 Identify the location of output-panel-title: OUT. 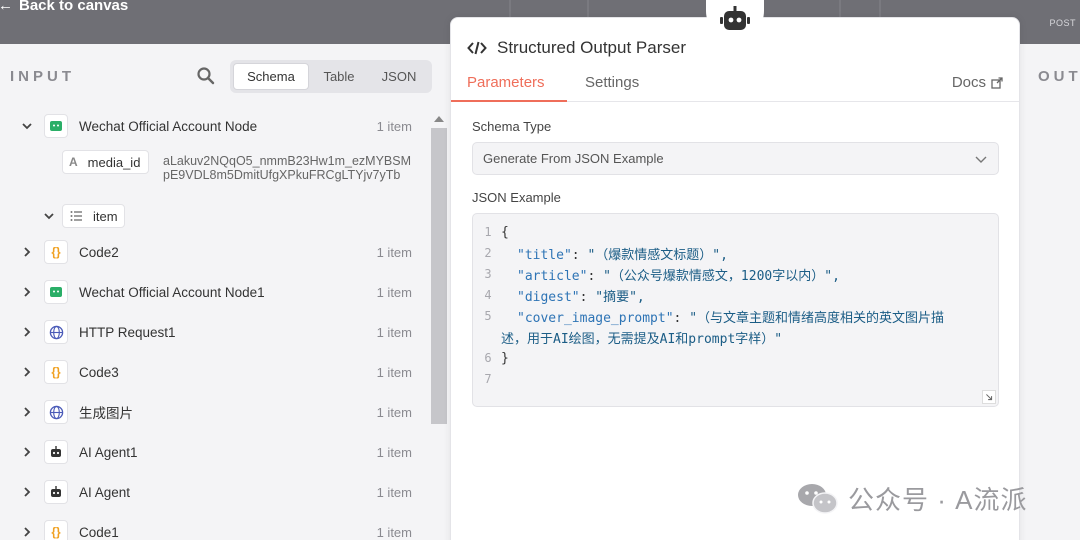
(1059, 76).